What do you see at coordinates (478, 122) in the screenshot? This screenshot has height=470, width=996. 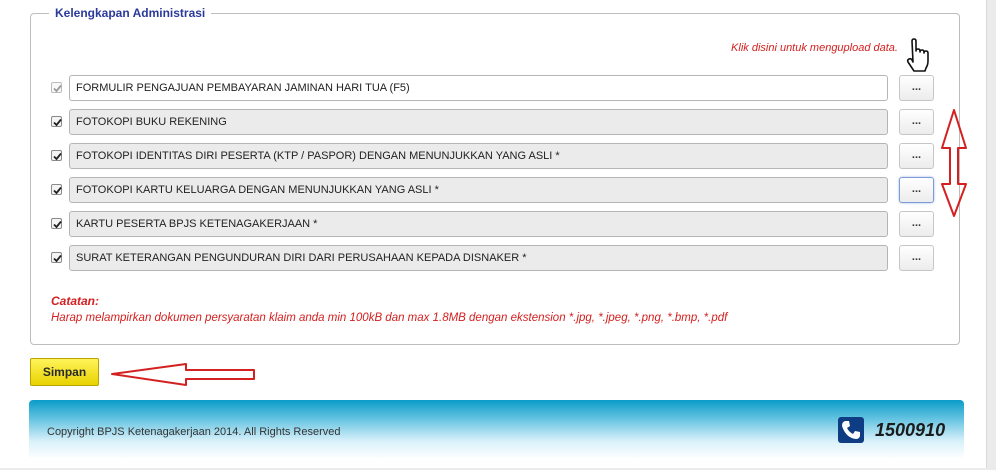 I see `document-upload-field: FOTOKOPI BUKU REKENING` at bounding box center [478, 122].